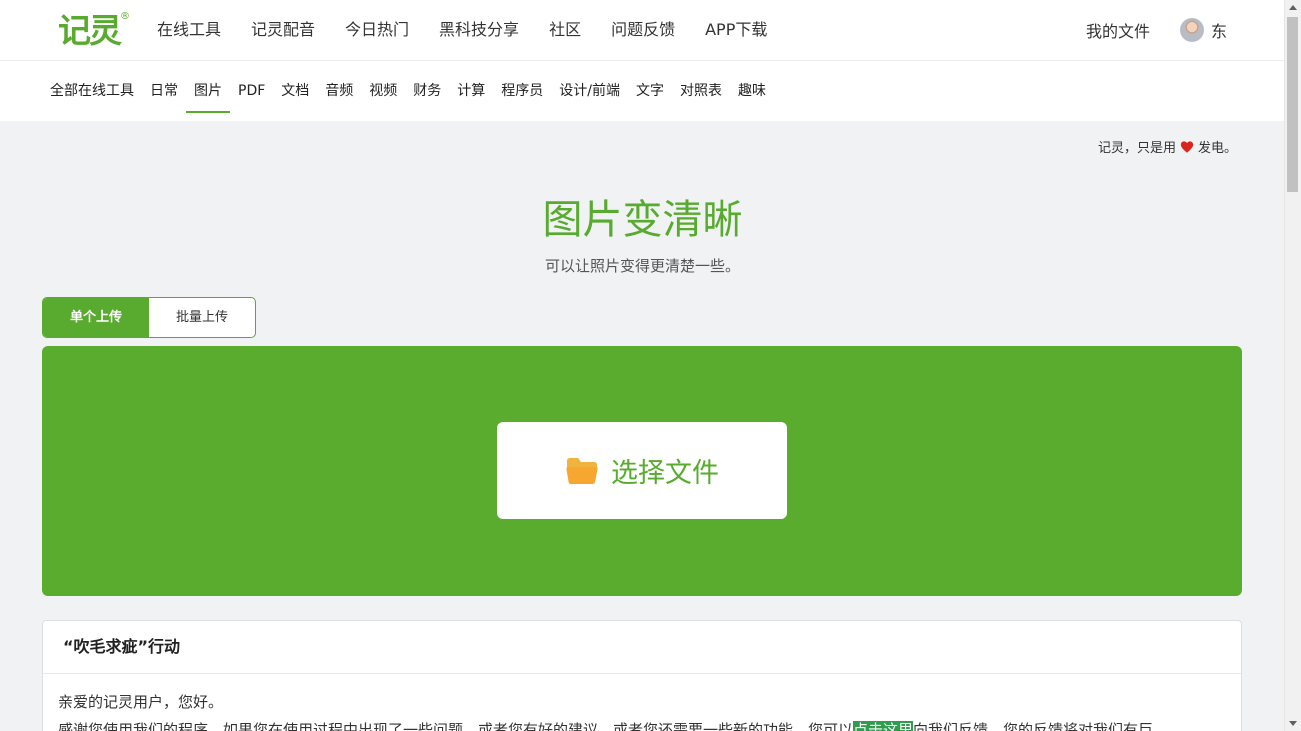  Describe the element at coordinates (1118, 30) in the screenshot. I see `my-files-link: 我的文件` at that location.